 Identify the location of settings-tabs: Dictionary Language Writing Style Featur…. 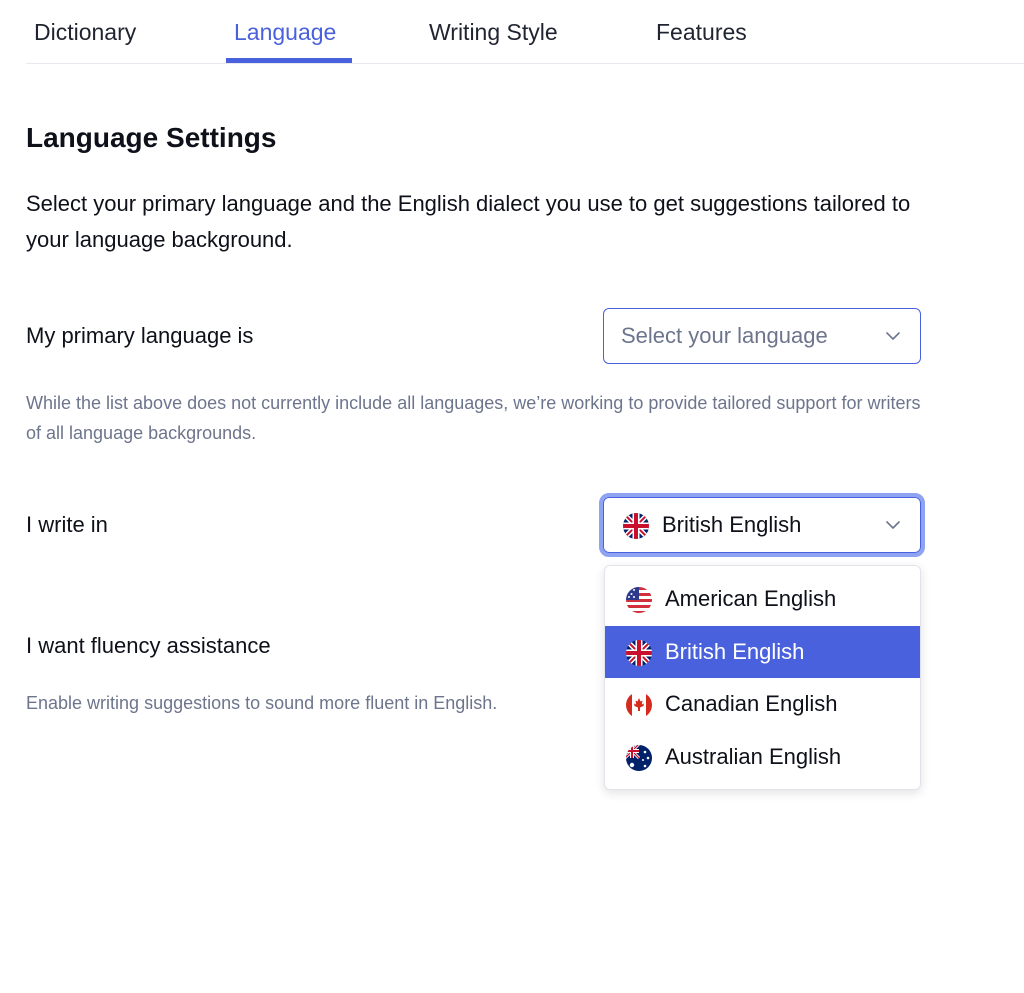
(525, 32).